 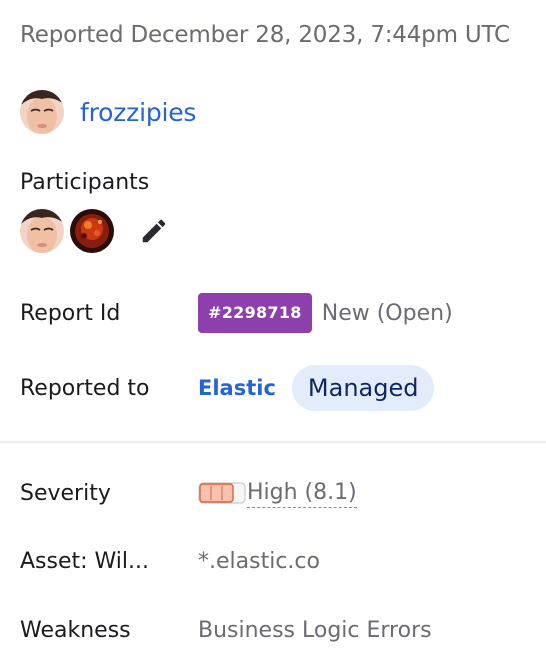 I want to click on participants-list, so click(x=96, y=231).